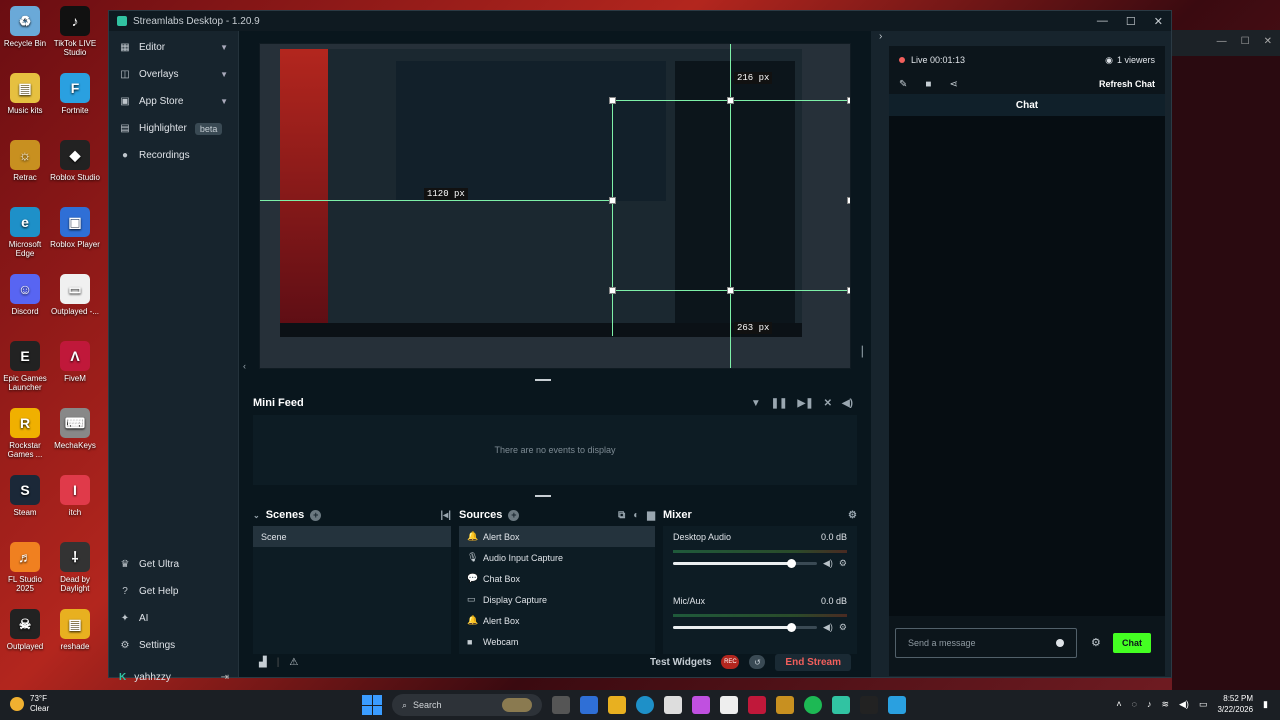  I want to click on taskbar-search: ⌕ Search, so click(467, 705).